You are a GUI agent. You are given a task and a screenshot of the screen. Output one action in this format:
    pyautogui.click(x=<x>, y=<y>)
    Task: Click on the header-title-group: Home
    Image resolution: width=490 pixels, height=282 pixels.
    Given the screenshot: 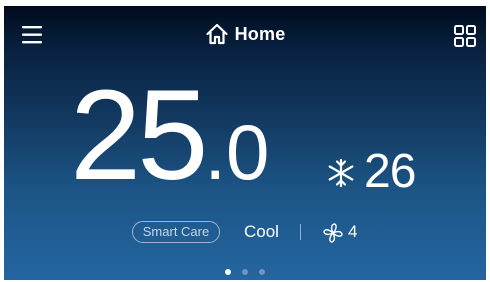 What is the action you would take?
    pyautogui.click(x=245, y=34)
    